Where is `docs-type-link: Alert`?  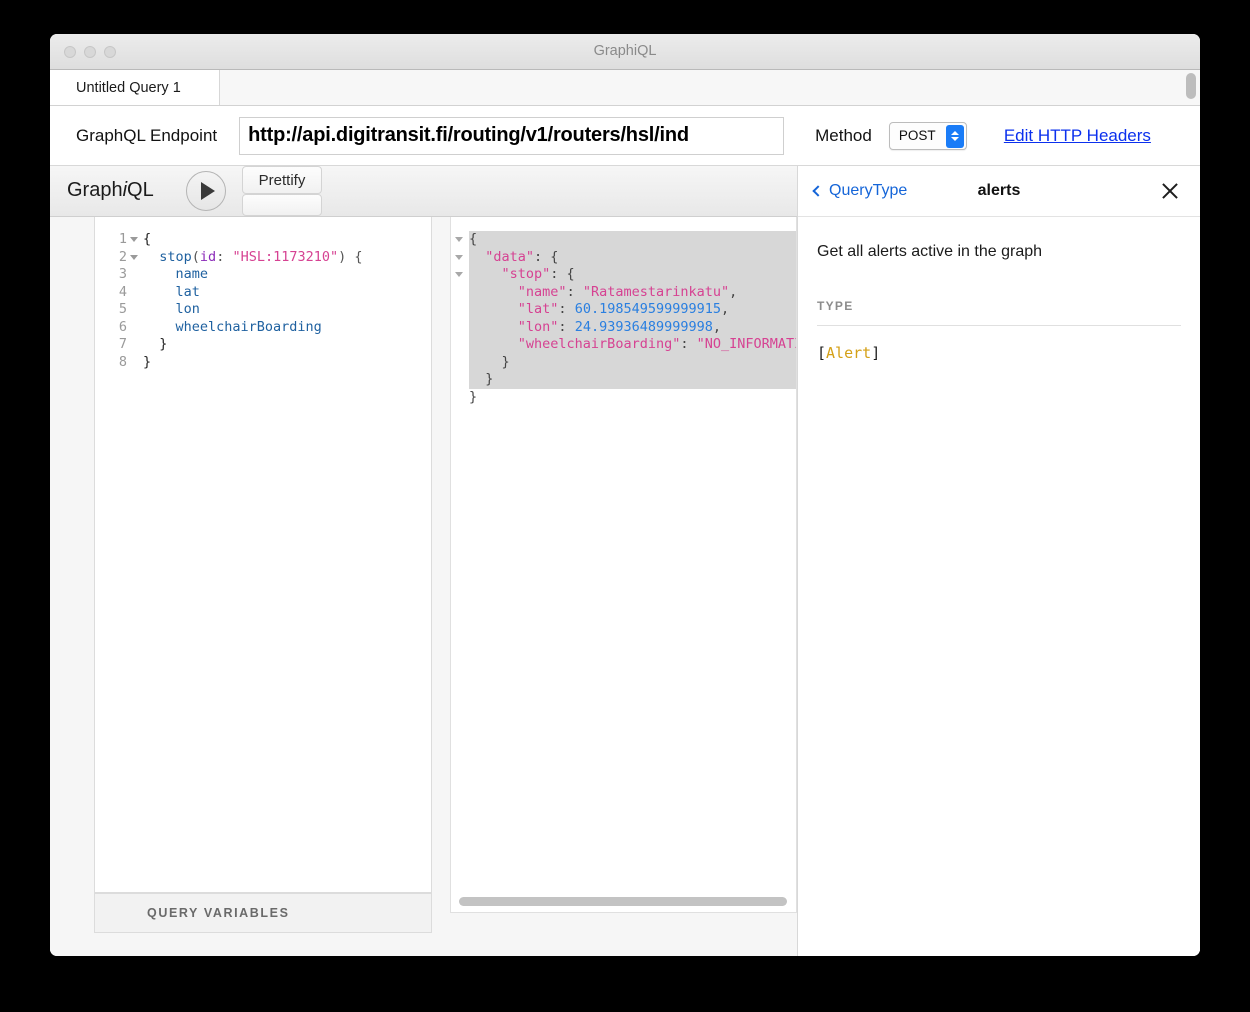
docs-type-link: Alert is located at coordinates (848, 353).